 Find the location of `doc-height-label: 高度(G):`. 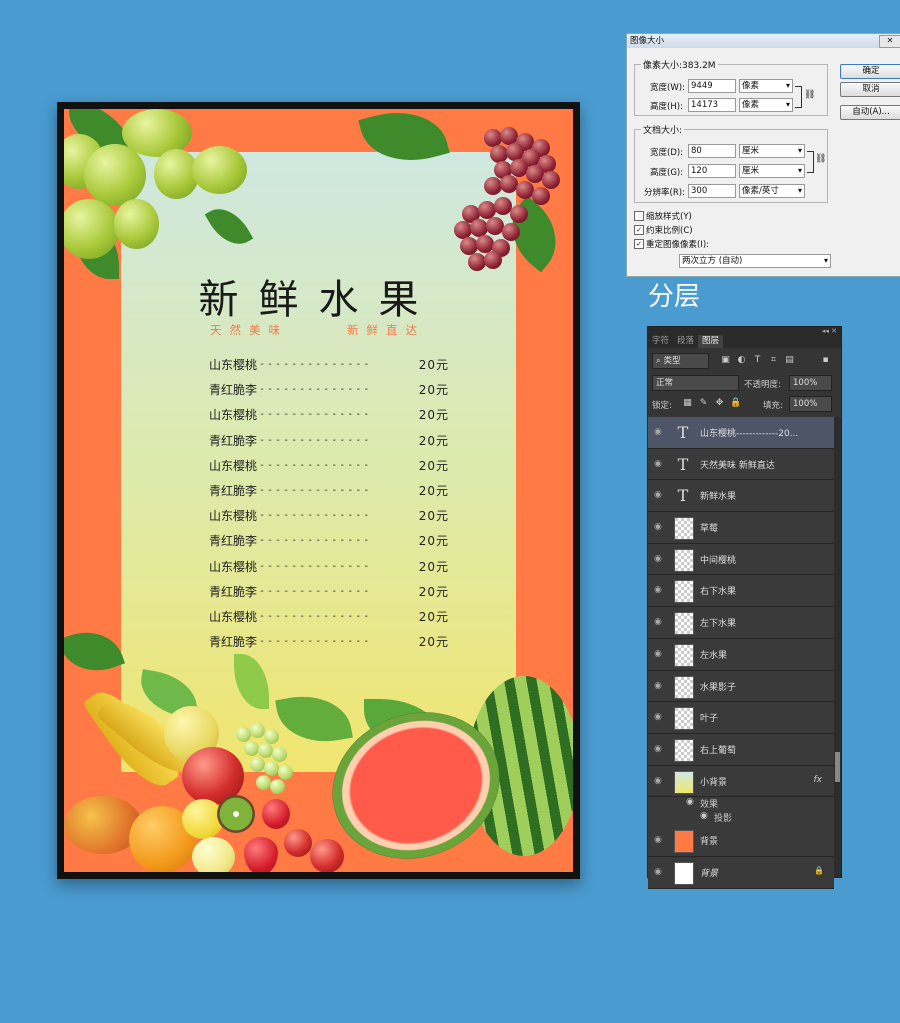

doc-height-label: 高度(G): is located at coordinates (667, 173).